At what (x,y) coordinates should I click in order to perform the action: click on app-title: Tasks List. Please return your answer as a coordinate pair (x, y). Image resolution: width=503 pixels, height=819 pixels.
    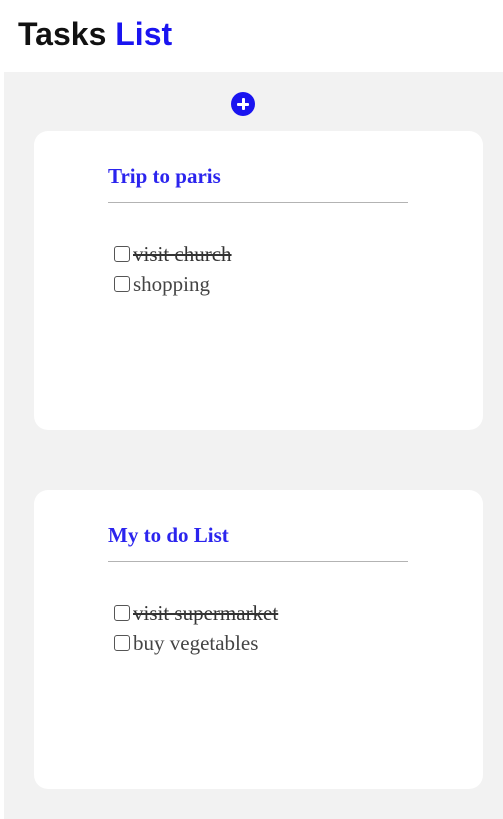
    Looking at the image, I should click on (95, 34).